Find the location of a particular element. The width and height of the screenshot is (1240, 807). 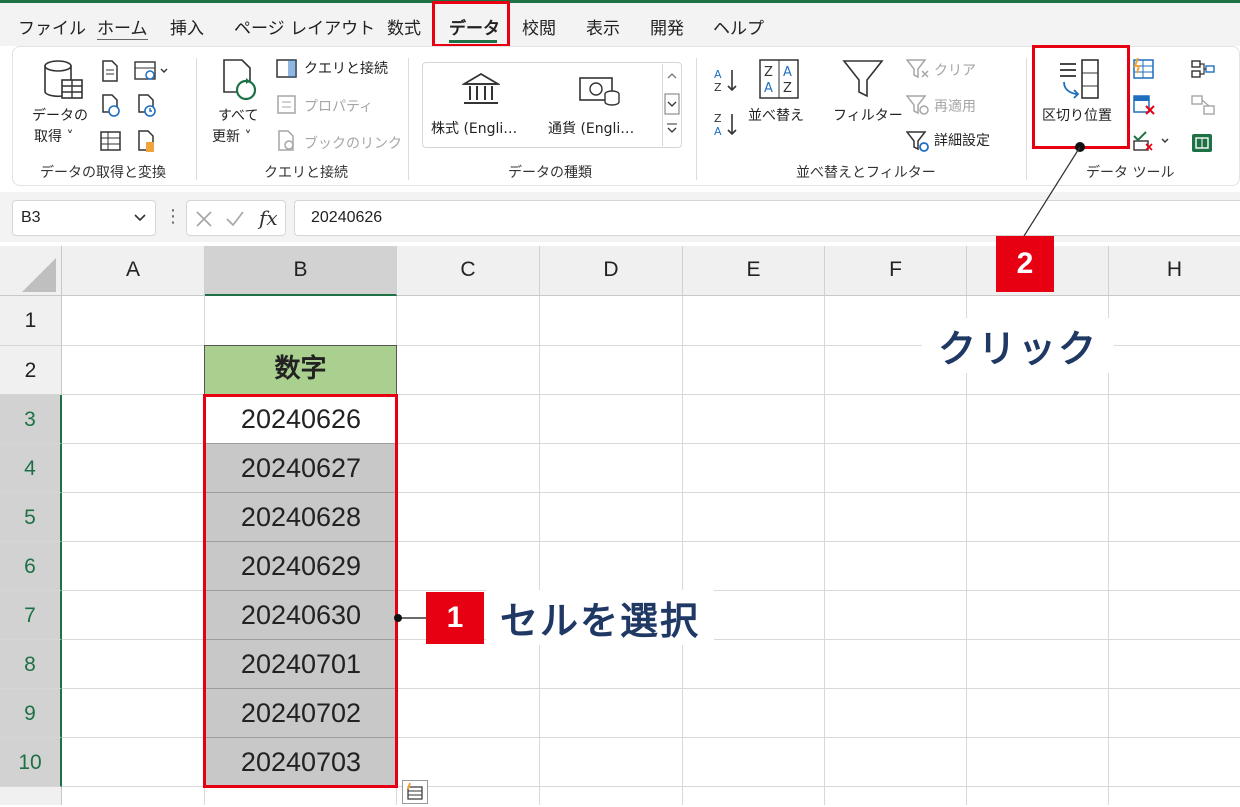

tab-home: ホーム is located at coordinates (122, 27).